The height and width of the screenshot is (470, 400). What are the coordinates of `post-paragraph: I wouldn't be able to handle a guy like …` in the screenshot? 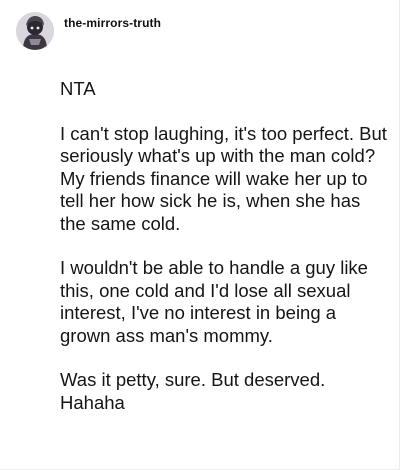 It's located at (214, 301).